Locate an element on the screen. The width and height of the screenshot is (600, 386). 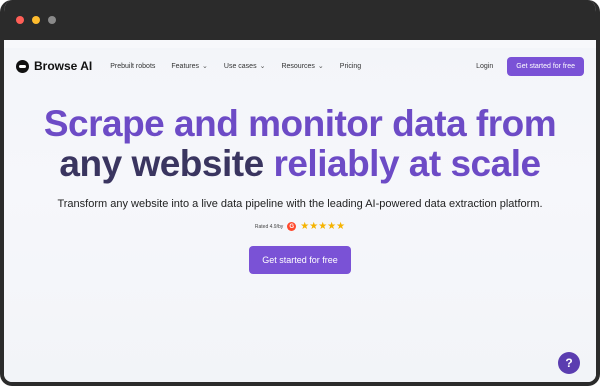
nav-item-label: Use cases is located at coordinates (240, 66).